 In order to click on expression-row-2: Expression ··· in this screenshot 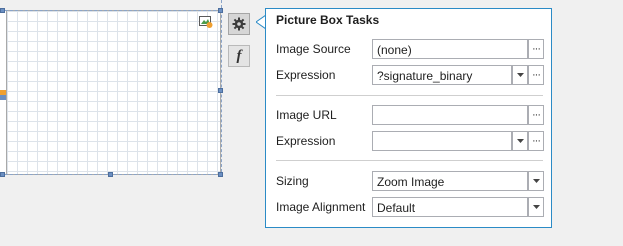, I will do `click(410, 141)`.